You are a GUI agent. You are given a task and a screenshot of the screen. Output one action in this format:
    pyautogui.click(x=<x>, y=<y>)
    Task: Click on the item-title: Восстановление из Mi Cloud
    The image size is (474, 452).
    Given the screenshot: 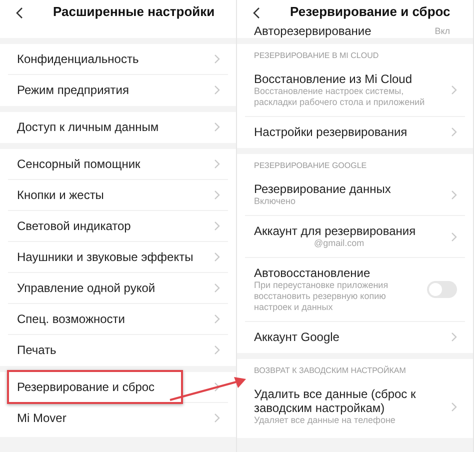 What is the action you would take?
    pyautogui.click(x=333, y=79)
    